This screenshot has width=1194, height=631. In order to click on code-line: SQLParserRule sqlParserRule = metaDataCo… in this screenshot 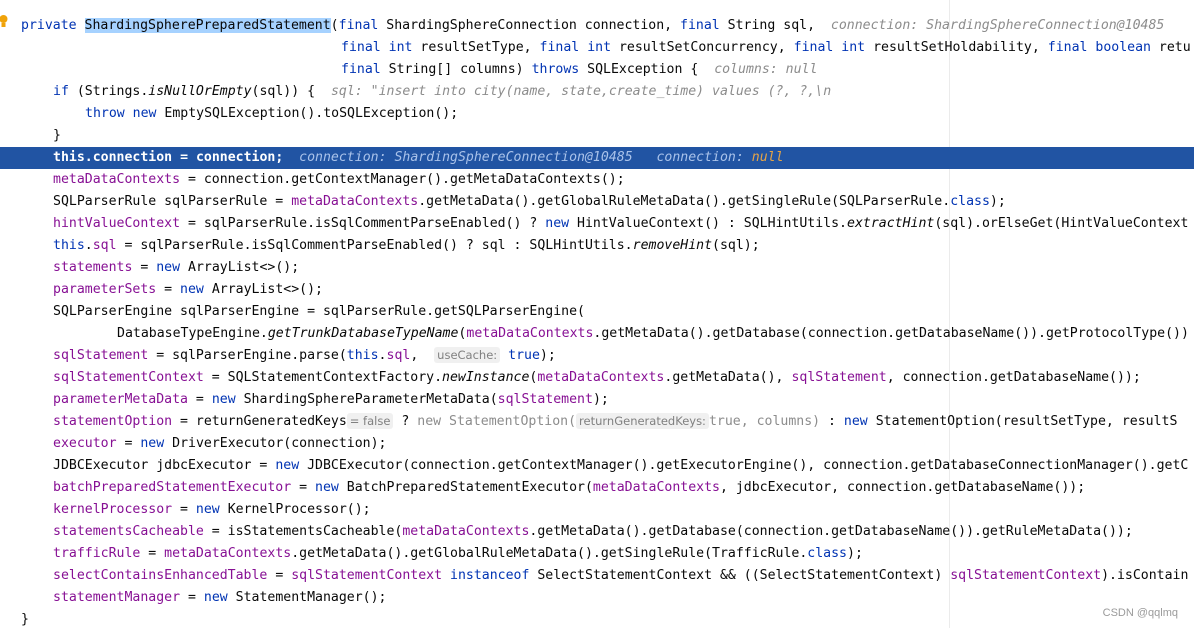, I will do `click(597, 202)`.